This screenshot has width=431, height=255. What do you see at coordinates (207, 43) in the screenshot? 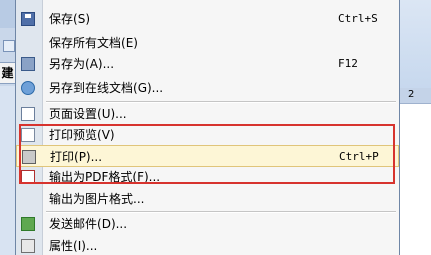
I see `menu-item-save-all: 保存所有文档(E)` at bounding box center [207, 43].